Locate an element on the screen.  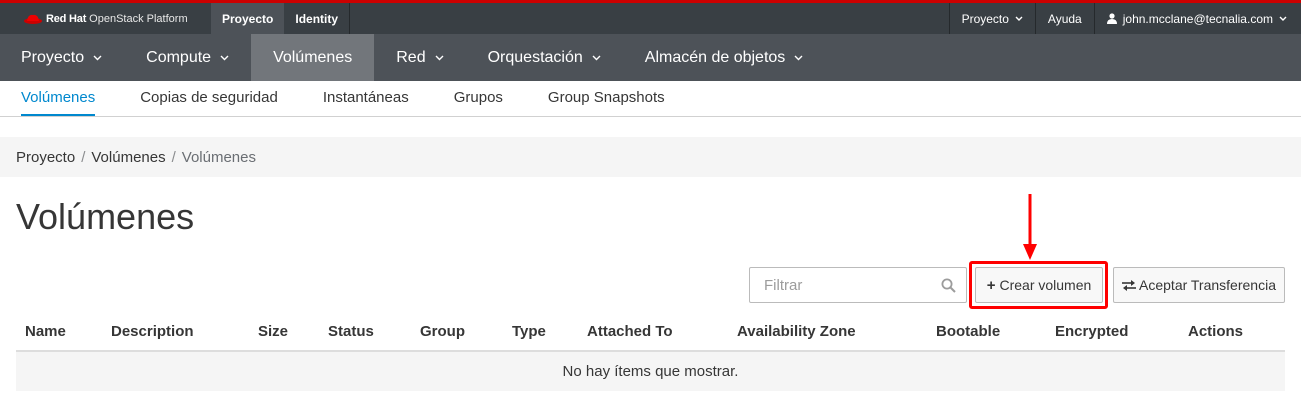
create-volume-label: Crear volumen is located at coordinates (1045, 285).